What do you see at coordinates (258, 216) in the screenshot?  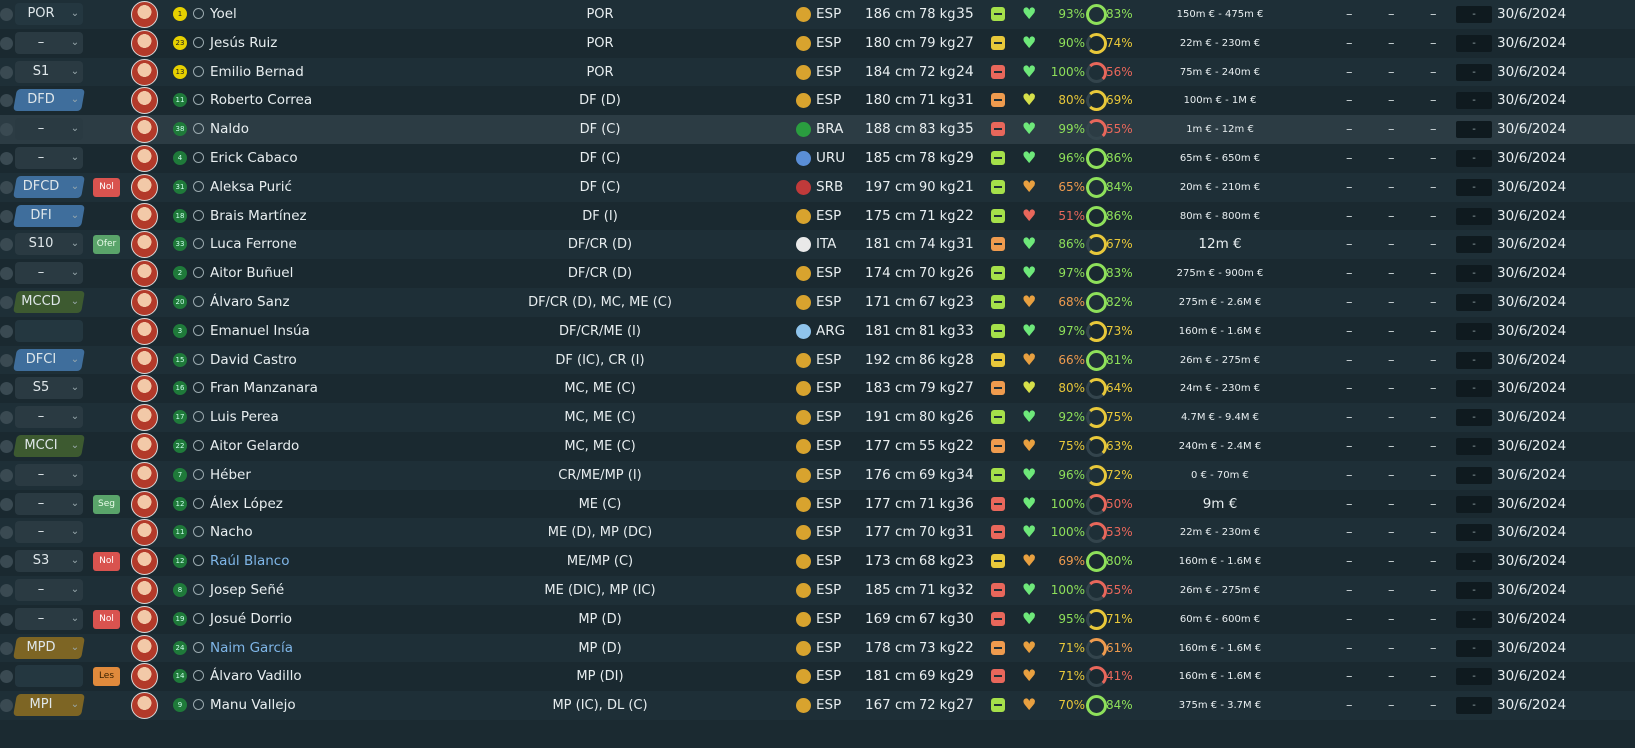 I see `player-name: Brais Martínez` at bounding box center [258, 216].